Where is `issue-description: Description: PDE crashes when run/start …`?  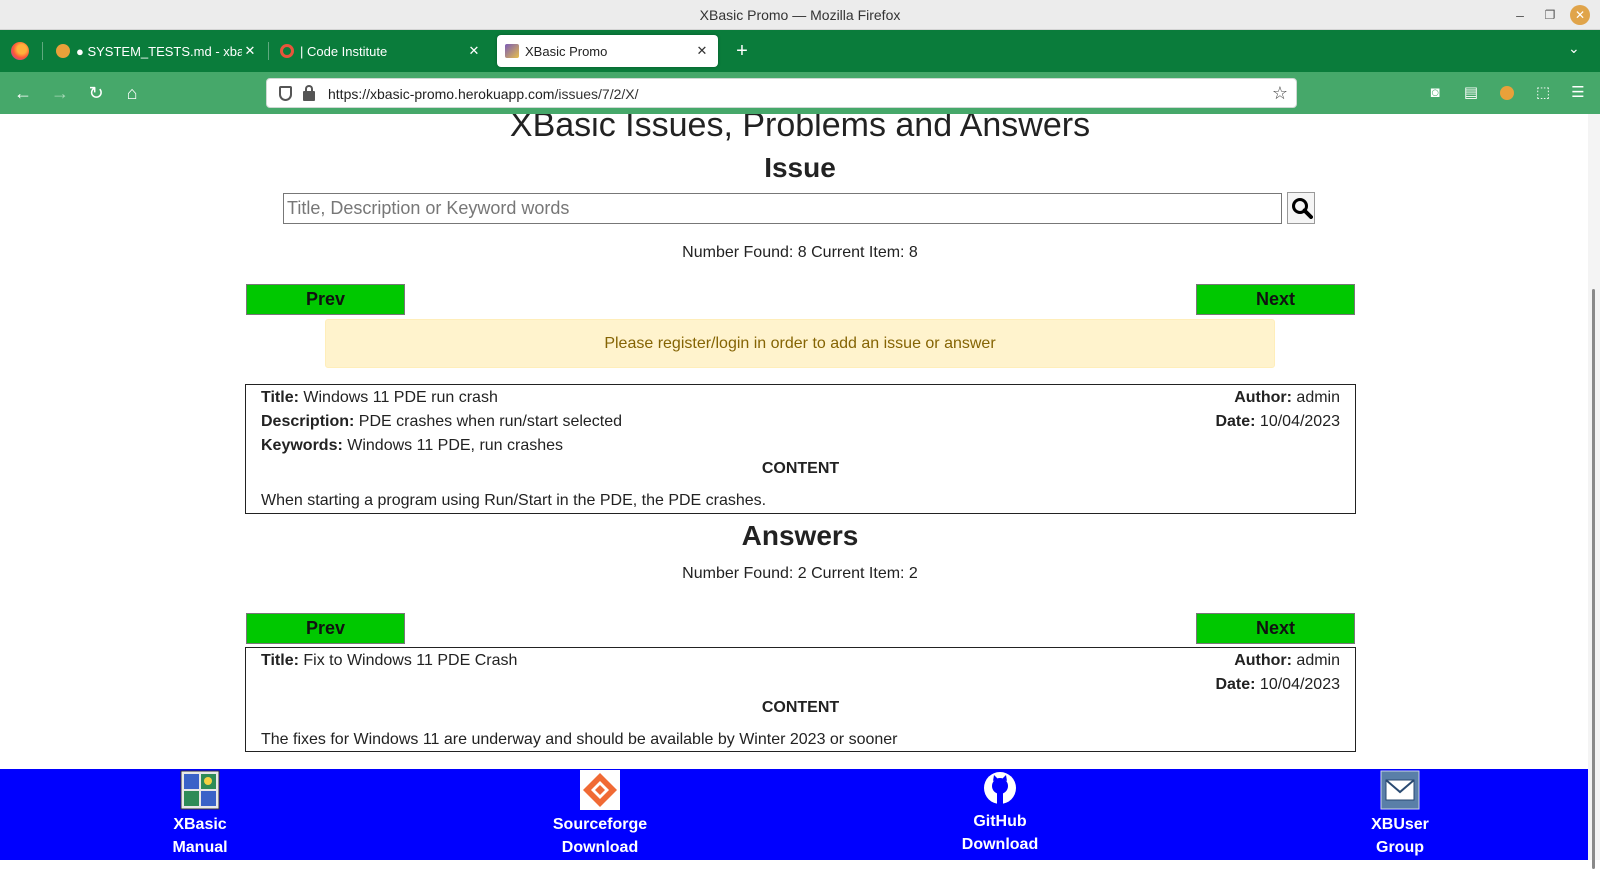
issue-description: Description: PDE crashes when run/start … is located at coordinates (442, 421).